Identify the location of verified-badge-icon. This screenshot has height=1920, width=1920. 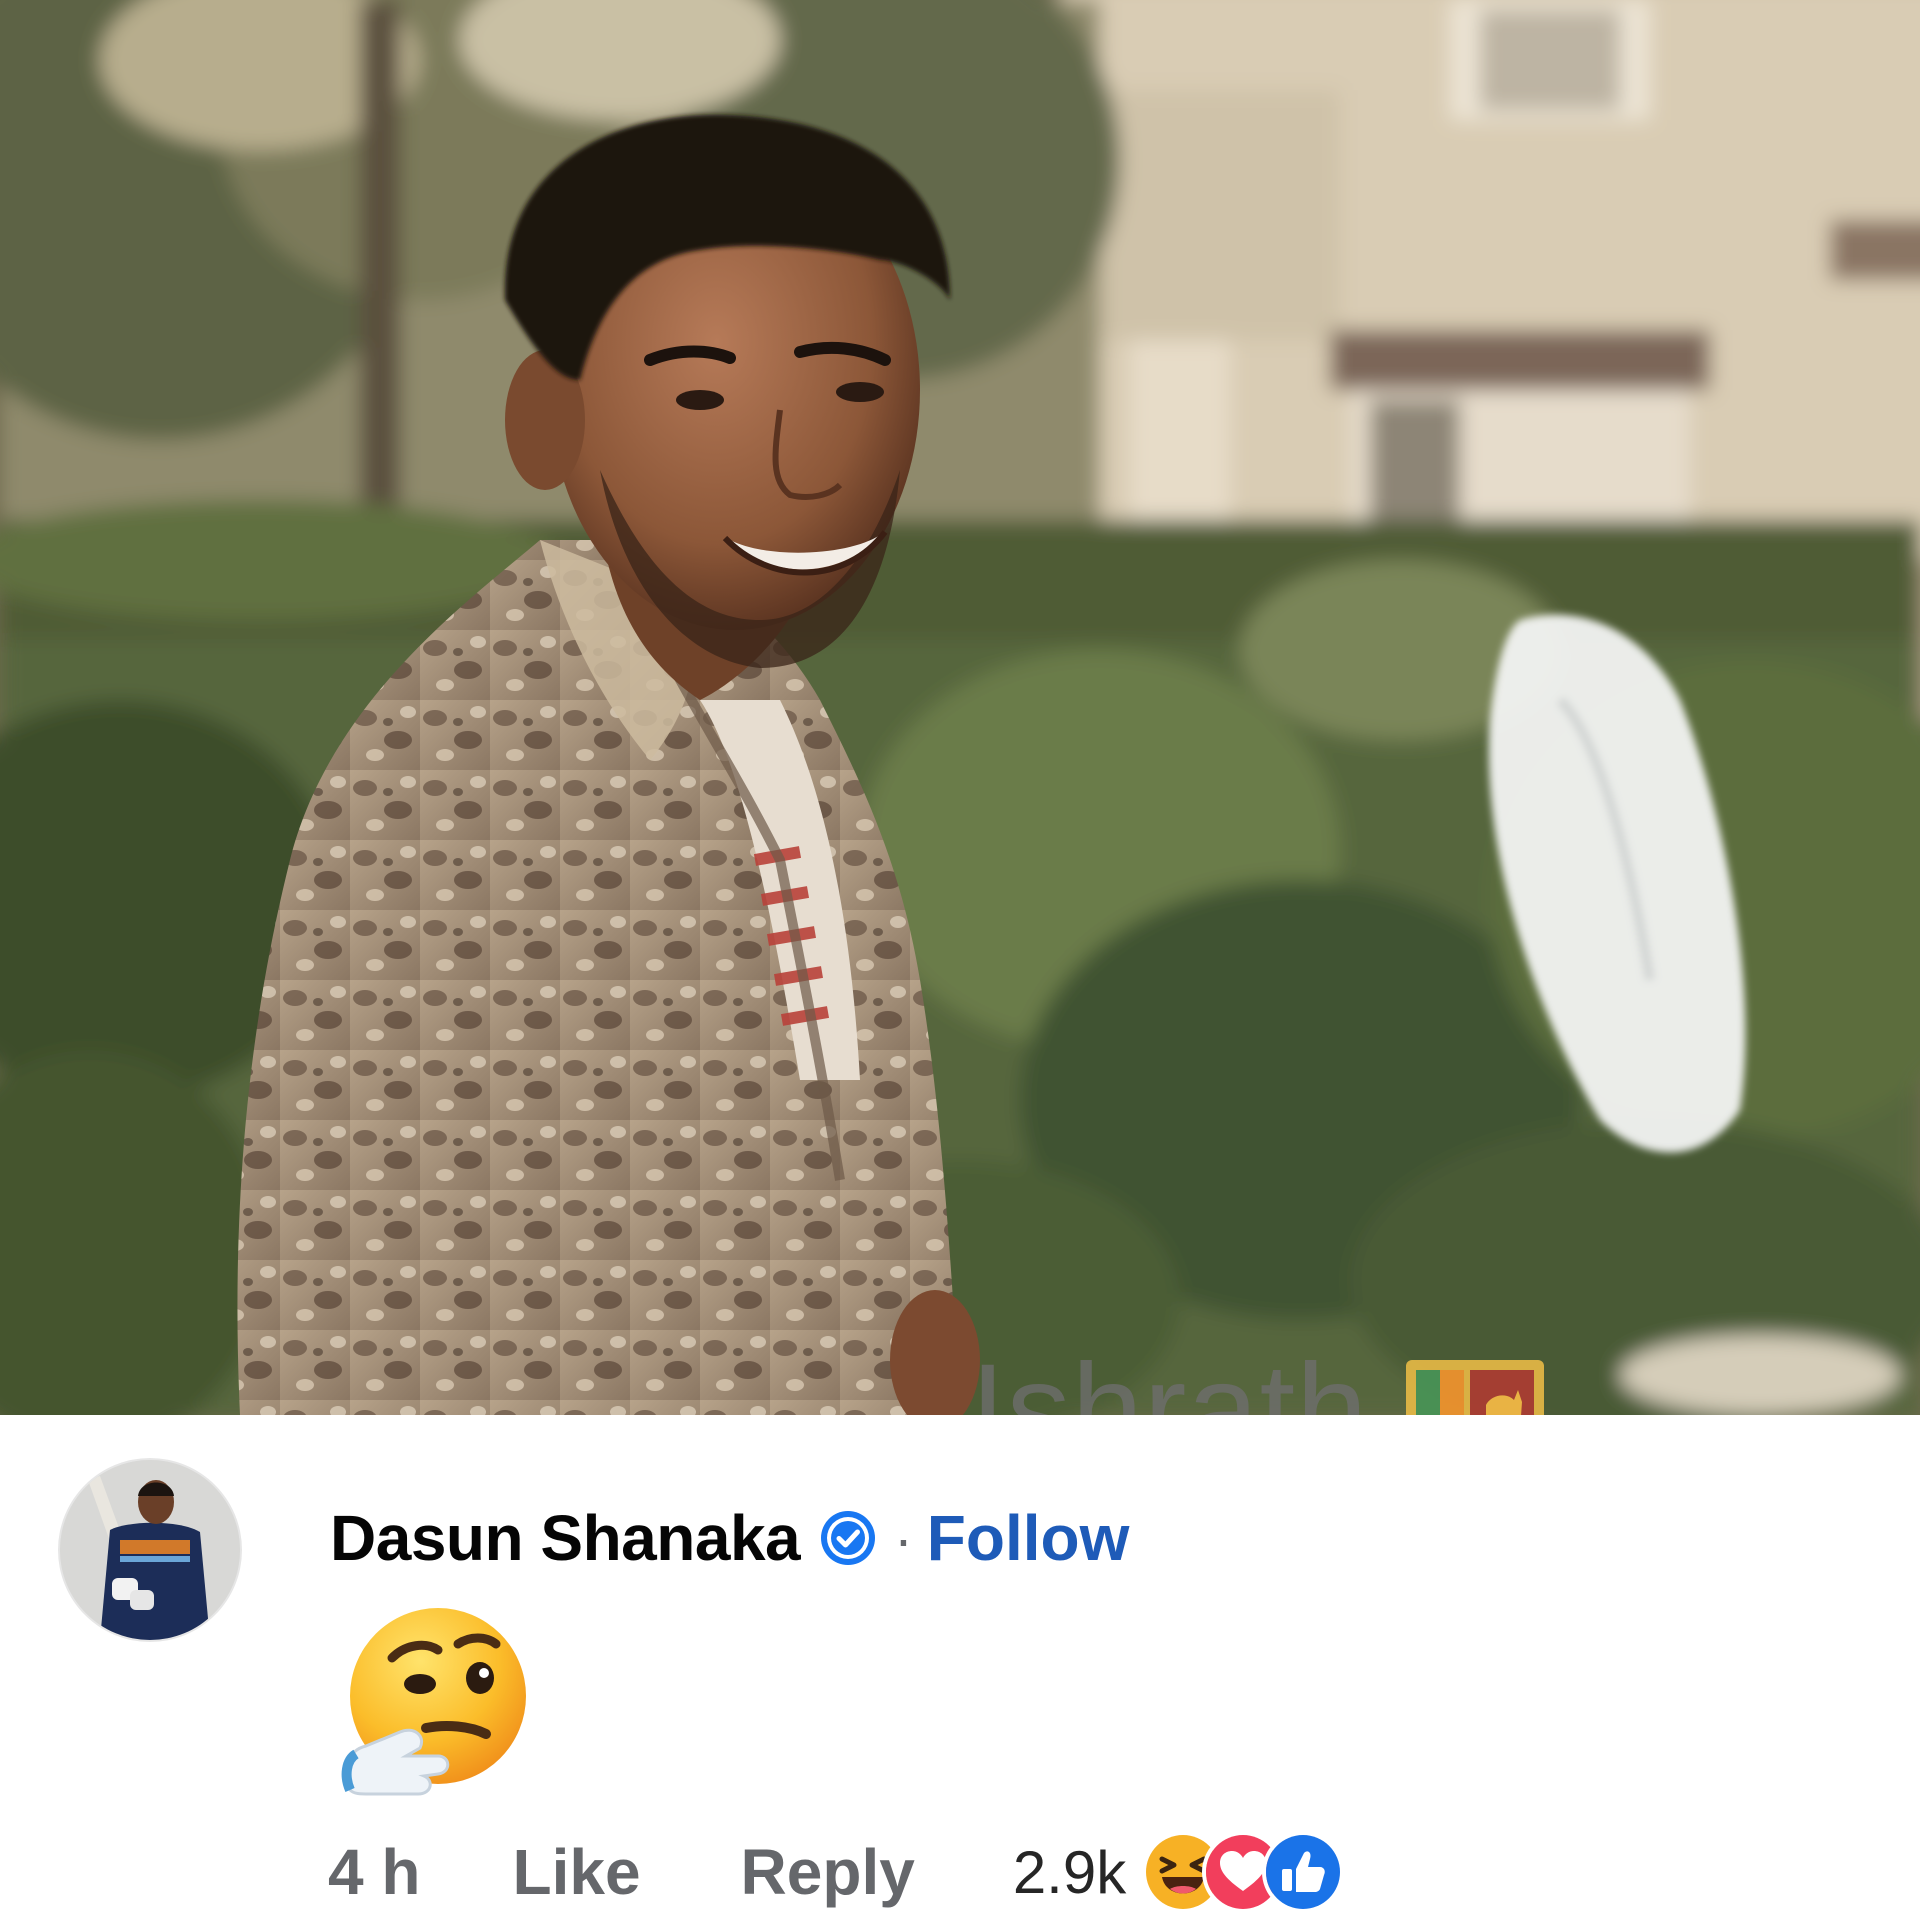
(848, 1538).